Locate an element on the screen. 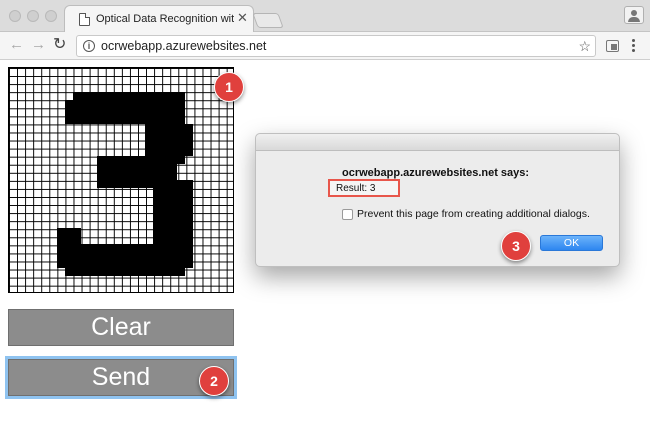 This screenshot has height=423, width=650. ok-button: OK is located at coordinates (571, 243).